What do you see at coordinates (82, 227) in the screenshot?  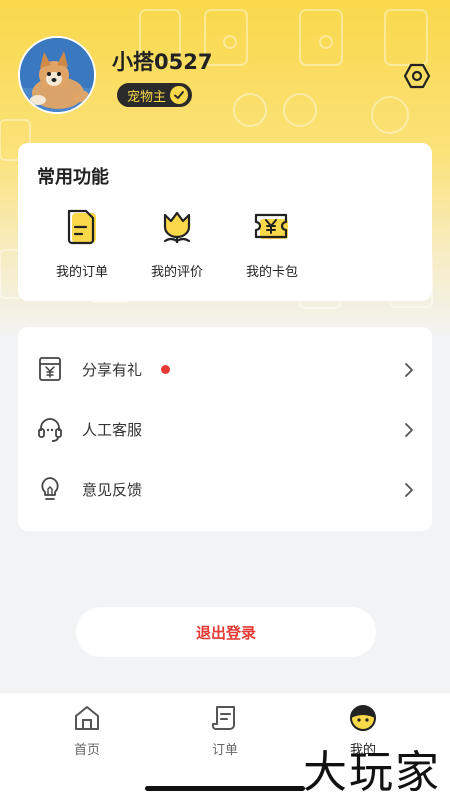 I see `order-doc-icon` at bounding box center [82, 227].